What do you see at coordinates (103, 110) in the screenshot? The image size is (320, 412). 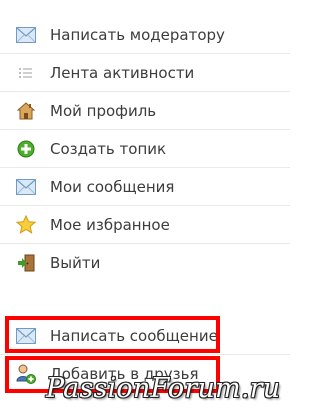 I see `menu-item-label: Мой профиль` at bounding box center [103, 110].